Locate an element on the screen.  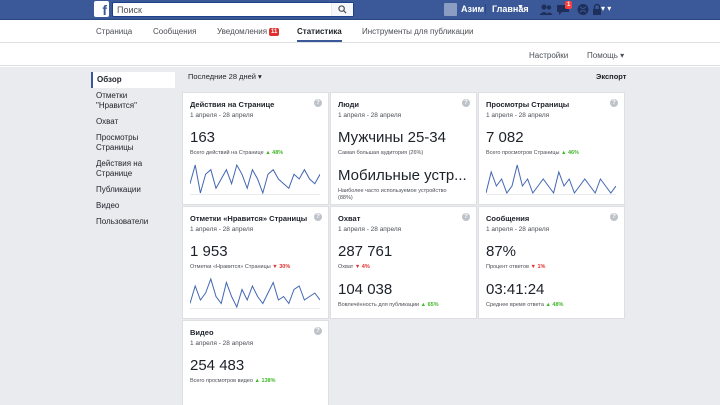
trend-down-badge: ▼ 30% is located at coordinates (281, 267).